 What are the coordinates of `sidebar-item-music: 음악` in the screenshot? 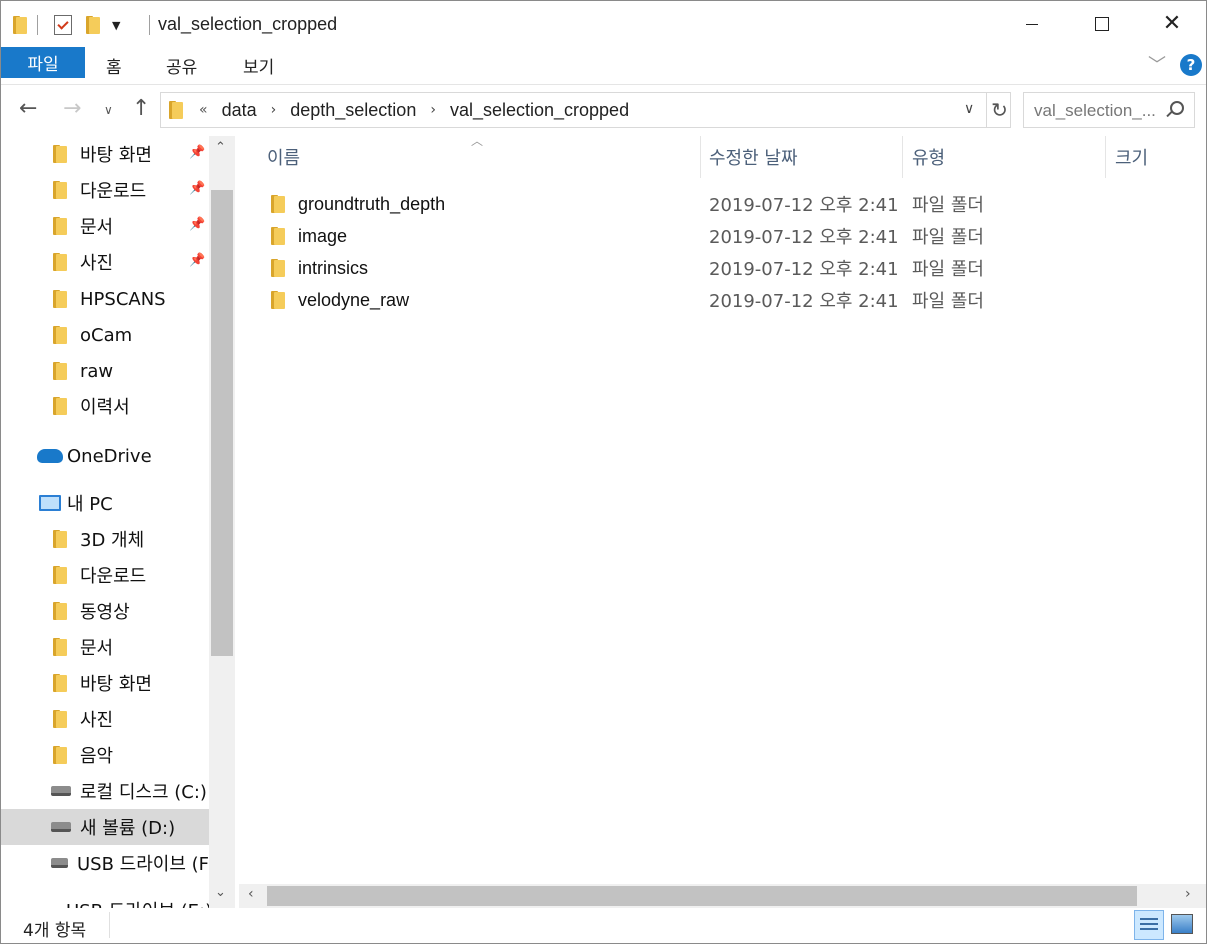 It's located at (105, 755).